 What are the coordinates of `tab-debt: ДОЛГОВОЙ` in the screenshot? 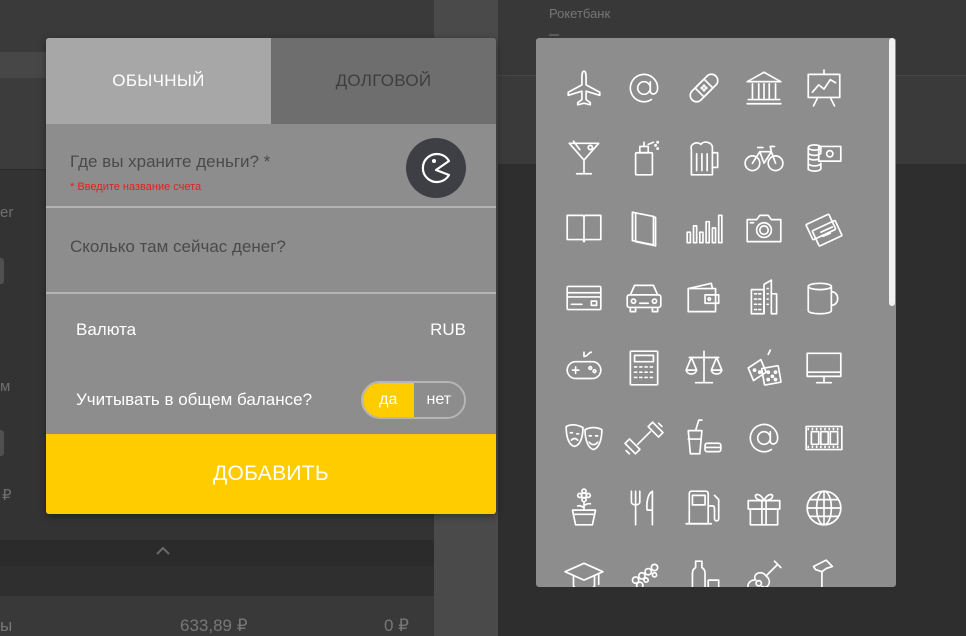 It's located at (383, 81).